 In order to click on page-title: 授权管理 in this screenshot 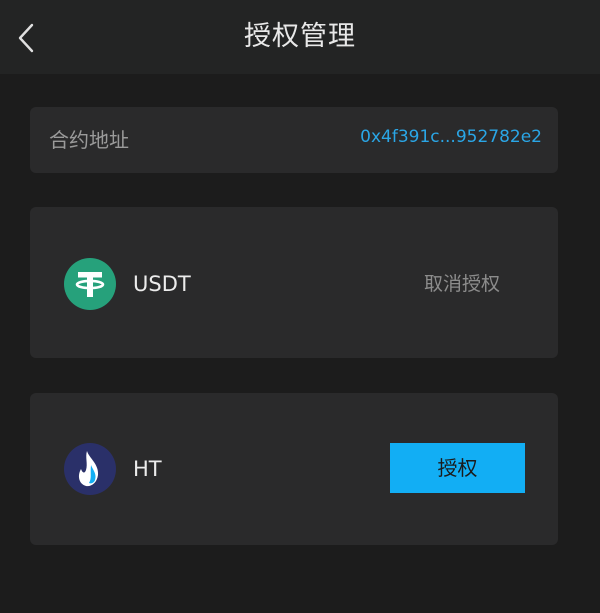, I will do `click(300, 36)`.